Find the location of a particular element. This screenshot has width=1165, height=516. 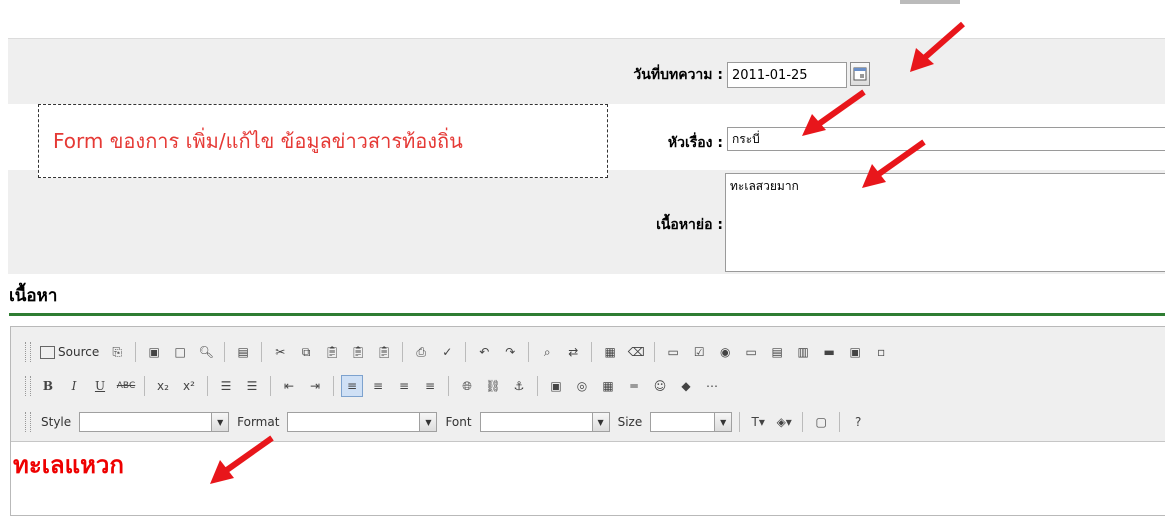

horizontal-rule-icon: ═ is located at coordinates (634, 386).